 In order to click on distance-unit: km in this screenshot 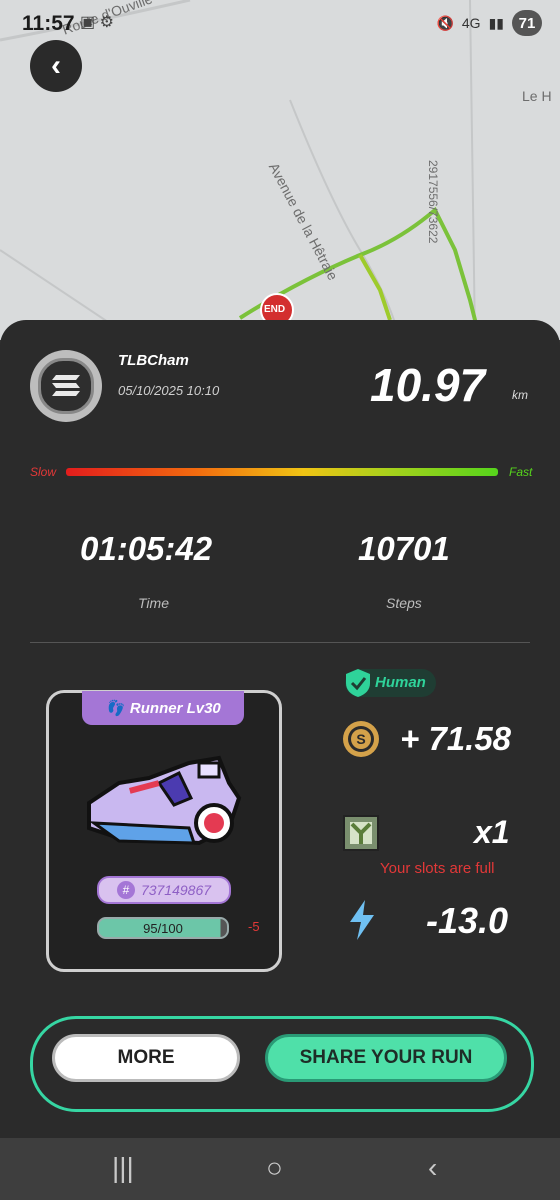, I will do `click(520, 395)`.